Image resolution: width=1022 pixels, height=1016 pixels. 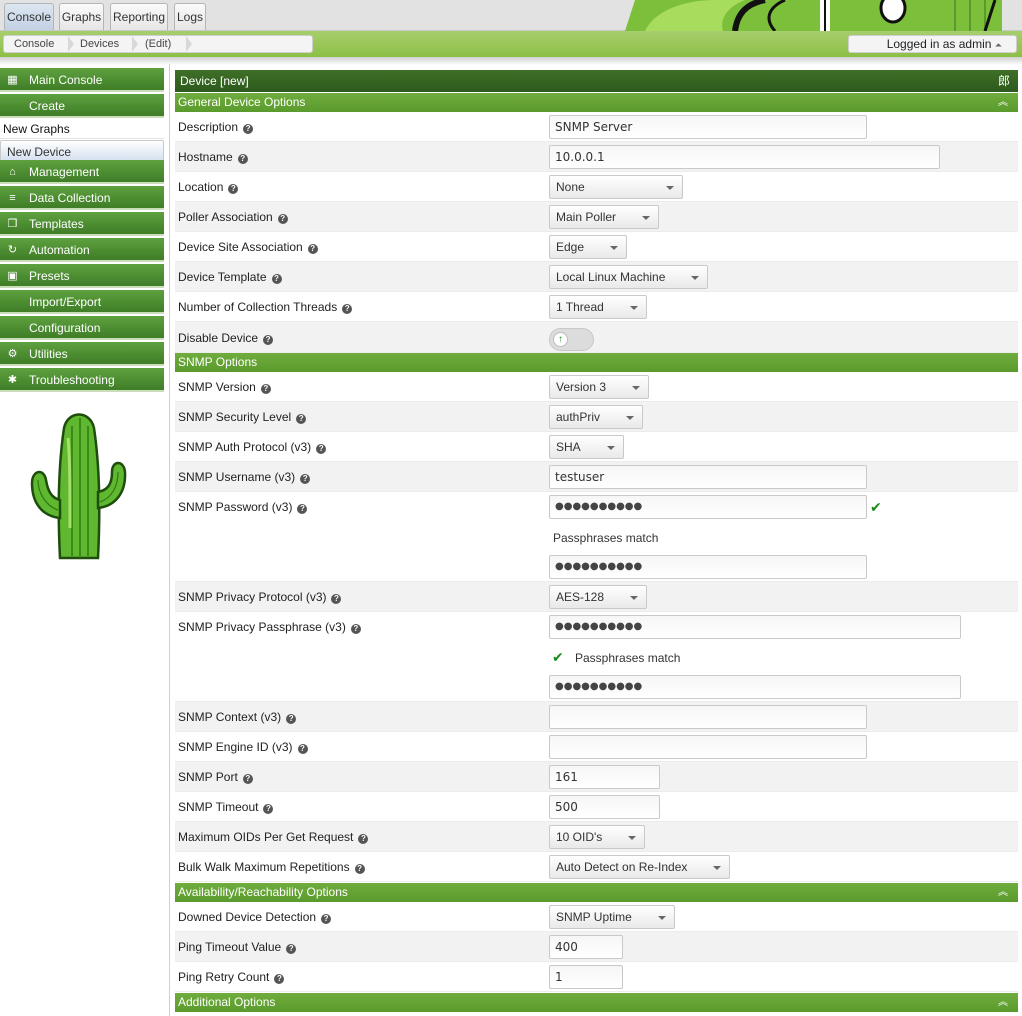 I want to click on ping-retry-input: 1, so click(x=586, y=977).